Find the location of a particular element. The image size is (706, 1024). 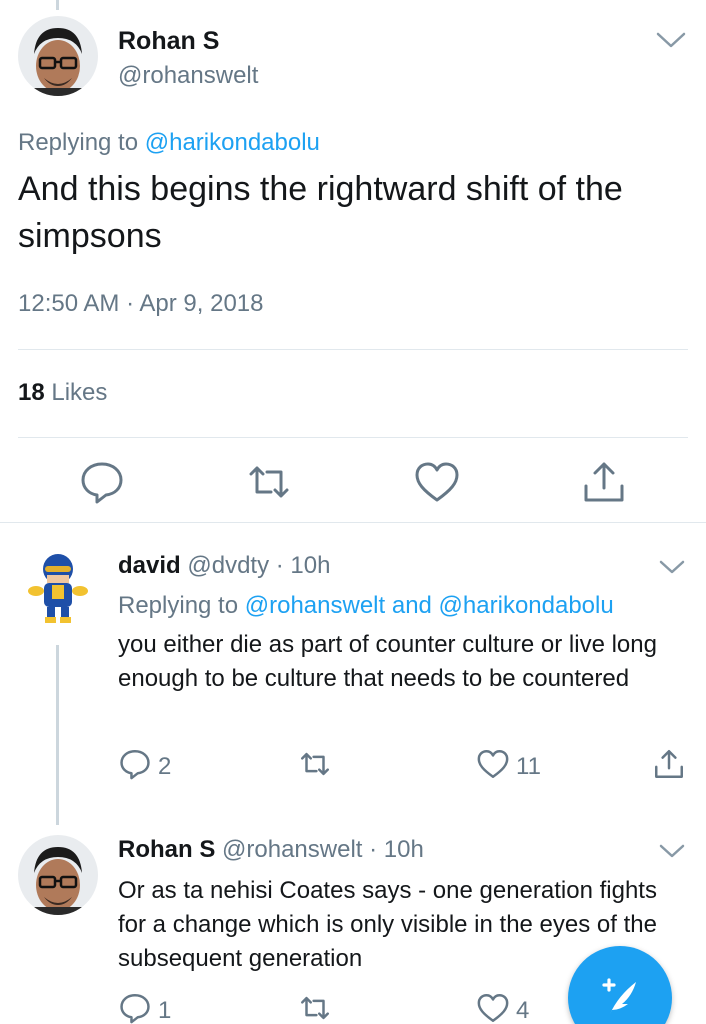

share-button is located at coordinates (669, 767).